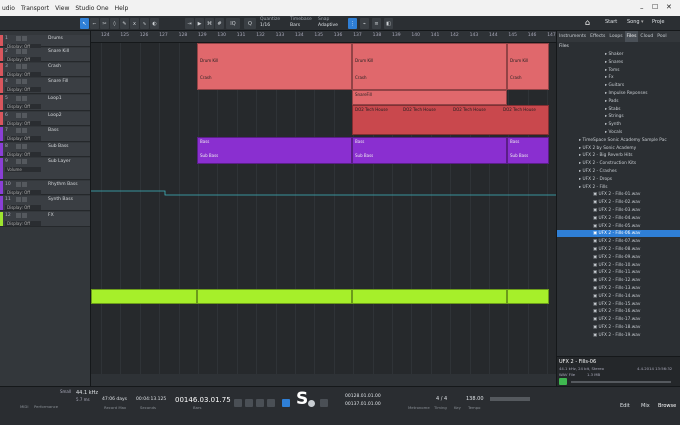 The width and height of the screenshot is (680, 425). I want to click on browser-item: ▣ UFX 2 - Fills-01.wav, so click(618, 194).